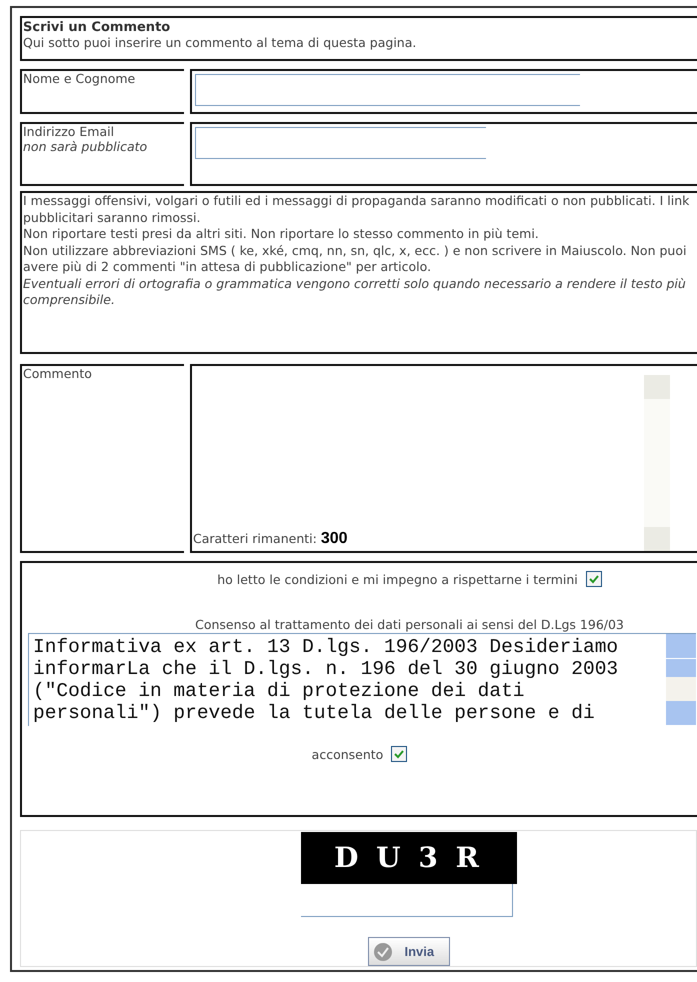  Describe the element at coordinates (409, 624) in the screenshot. I see `privacy-title: Consenso al trattamento dei dati personali ai sensi del D.Lgs 196/03` at that location.